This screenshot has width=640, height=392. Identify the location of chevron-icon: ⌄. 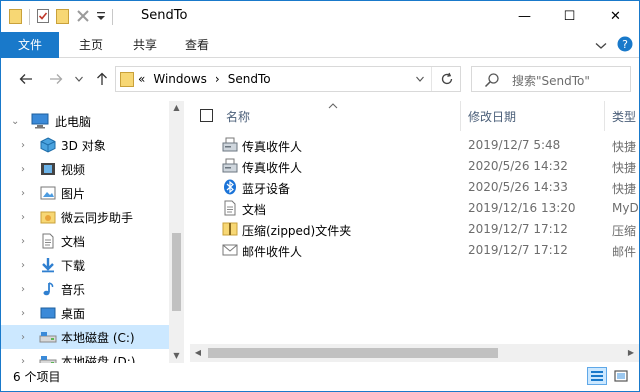
(16, 121).